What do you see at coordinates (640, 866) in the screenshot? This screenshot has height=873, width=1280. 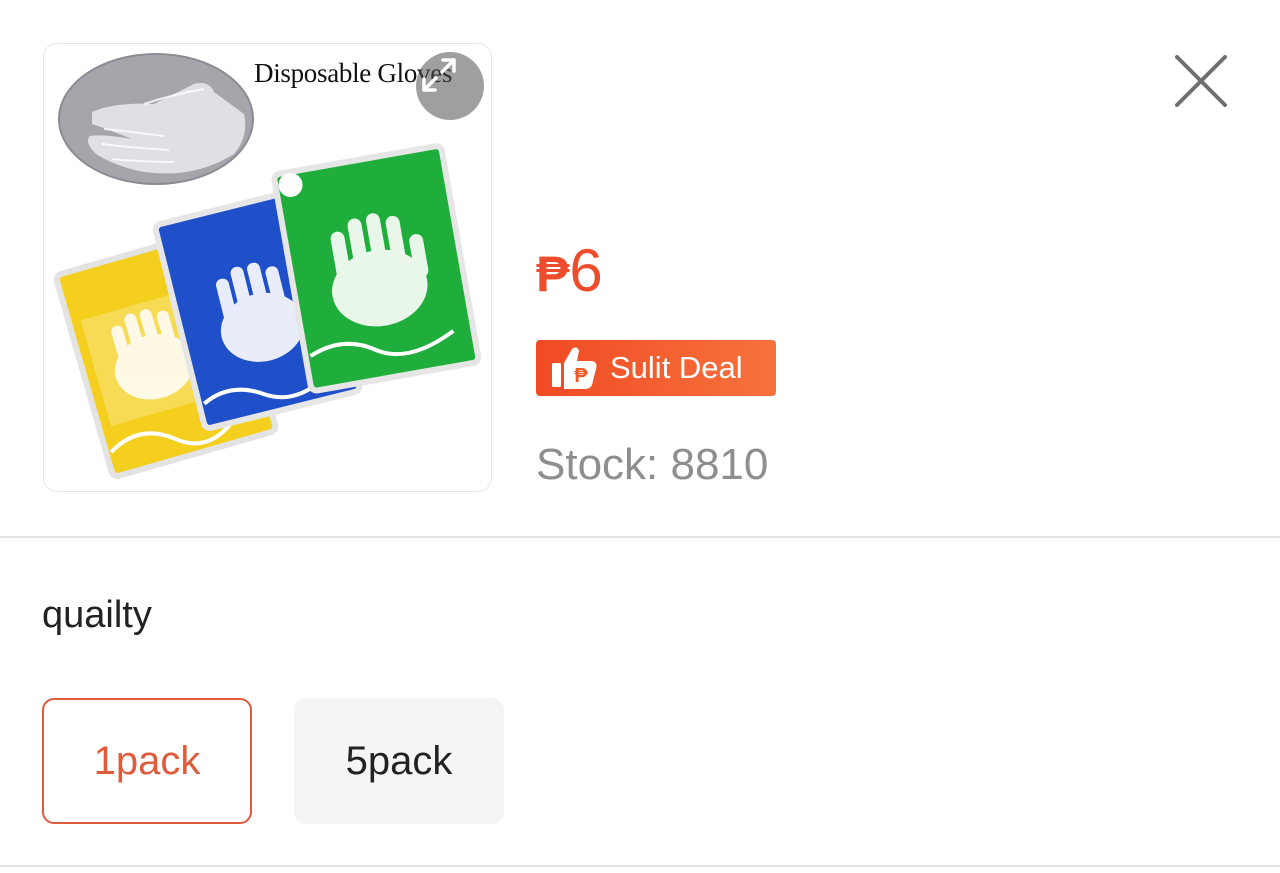 I see `section-divider-bottom` at bounding box center [640, 866].